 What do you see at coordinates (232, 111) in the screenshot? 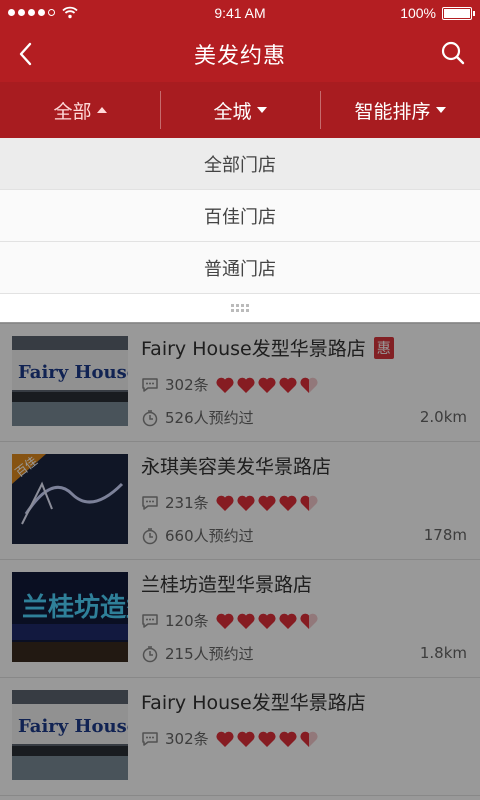
I see `filter-tab-label: 全城` at bounding box center [232, 111].